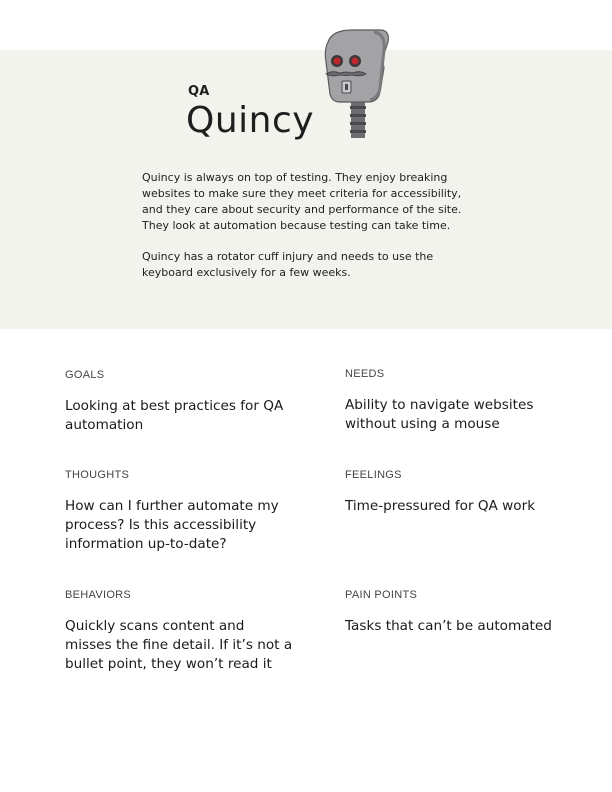  Describe the element at coordinates (356, 83) in the screenshot. I see `robot-avatar-icon` at that location.